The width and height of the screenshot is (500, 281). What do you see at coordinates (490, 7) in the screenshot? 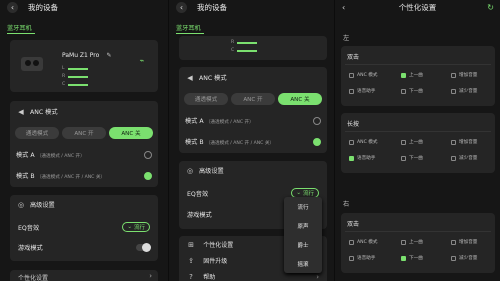
I see `reset-icon: ↻` at bounding box center [490, 7].